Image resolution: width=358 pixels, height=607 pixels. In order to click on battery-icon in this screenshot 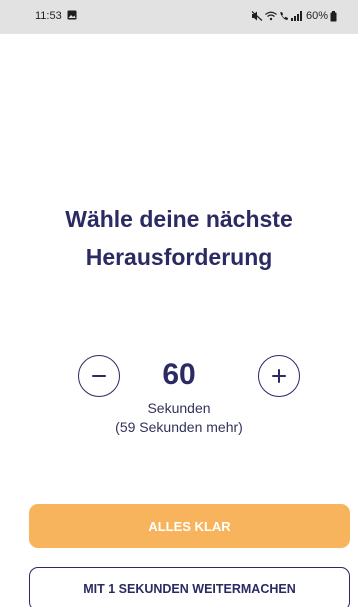, I will do `click(333, 15)`.